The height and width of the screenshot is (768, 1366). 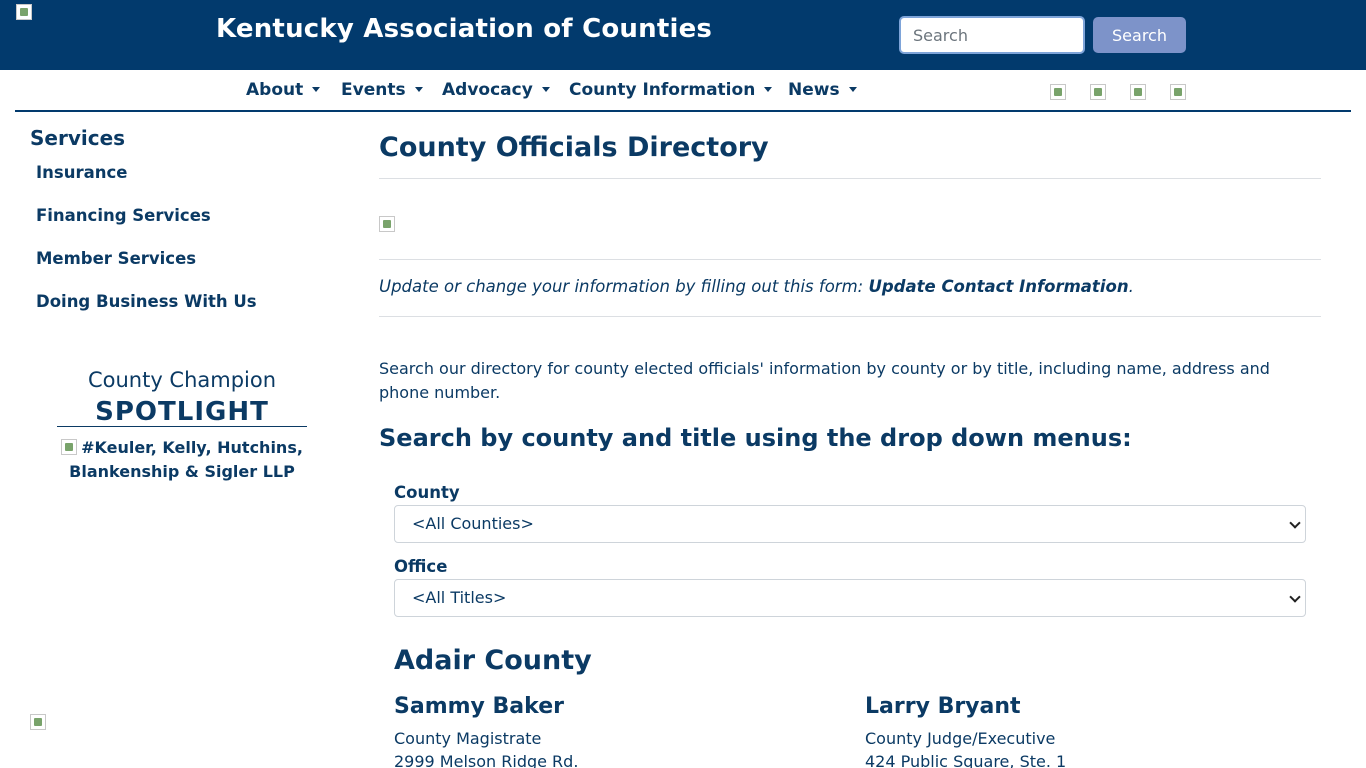 I want to click on search-button: Search, so click(x=1139, y=35).